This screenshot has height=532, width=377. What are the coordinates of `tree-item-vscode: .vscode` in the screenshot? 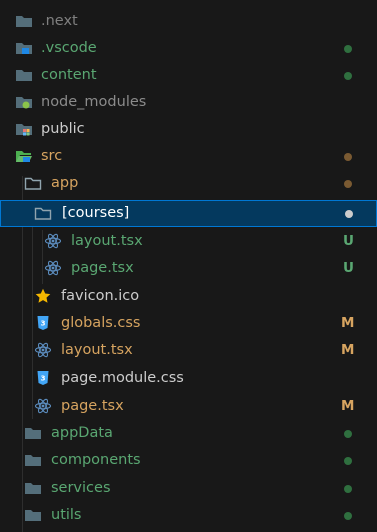 It's located at (188, 48).